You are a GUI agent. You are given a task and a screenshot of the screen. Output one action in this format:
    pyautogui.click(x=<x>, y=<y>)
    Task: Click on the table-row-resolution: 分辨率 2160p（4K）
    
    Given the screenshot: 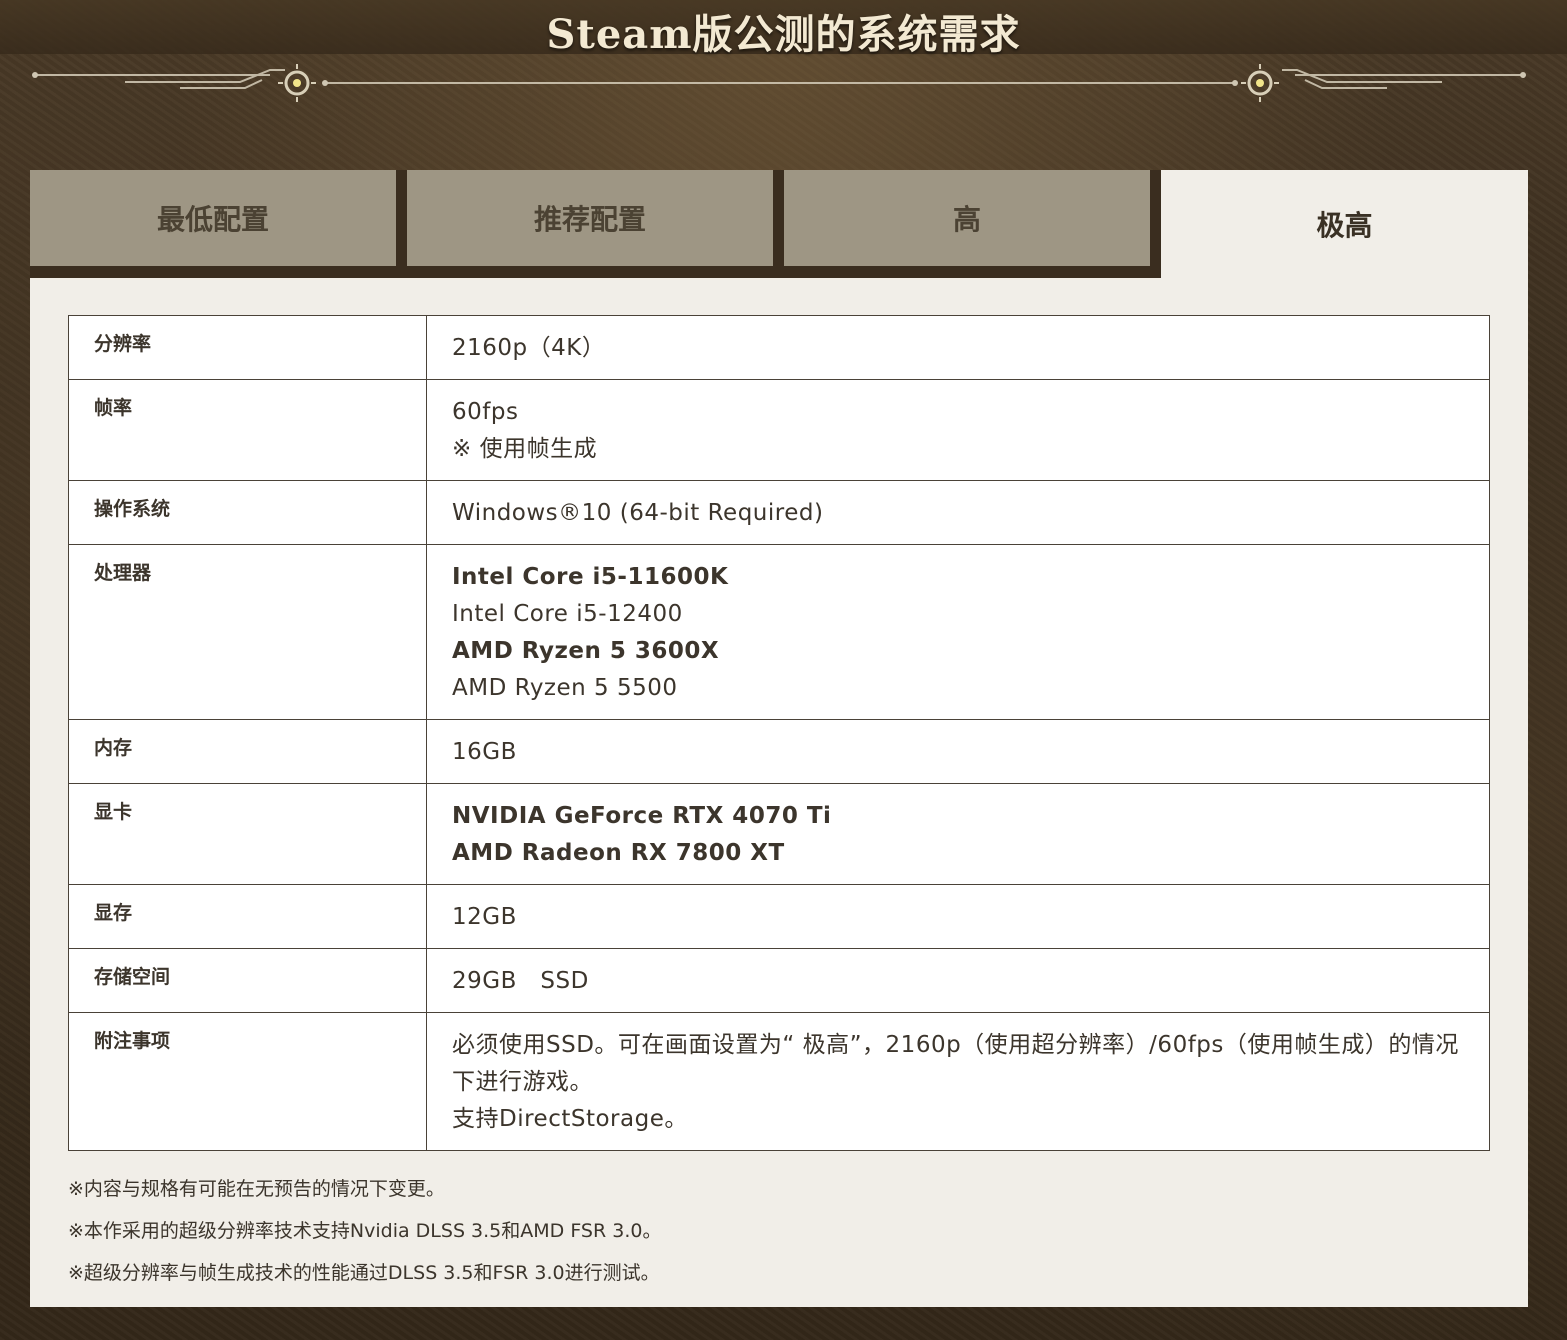 What is the action you would take?
    pyautogui.click(x=779, y=347)
    